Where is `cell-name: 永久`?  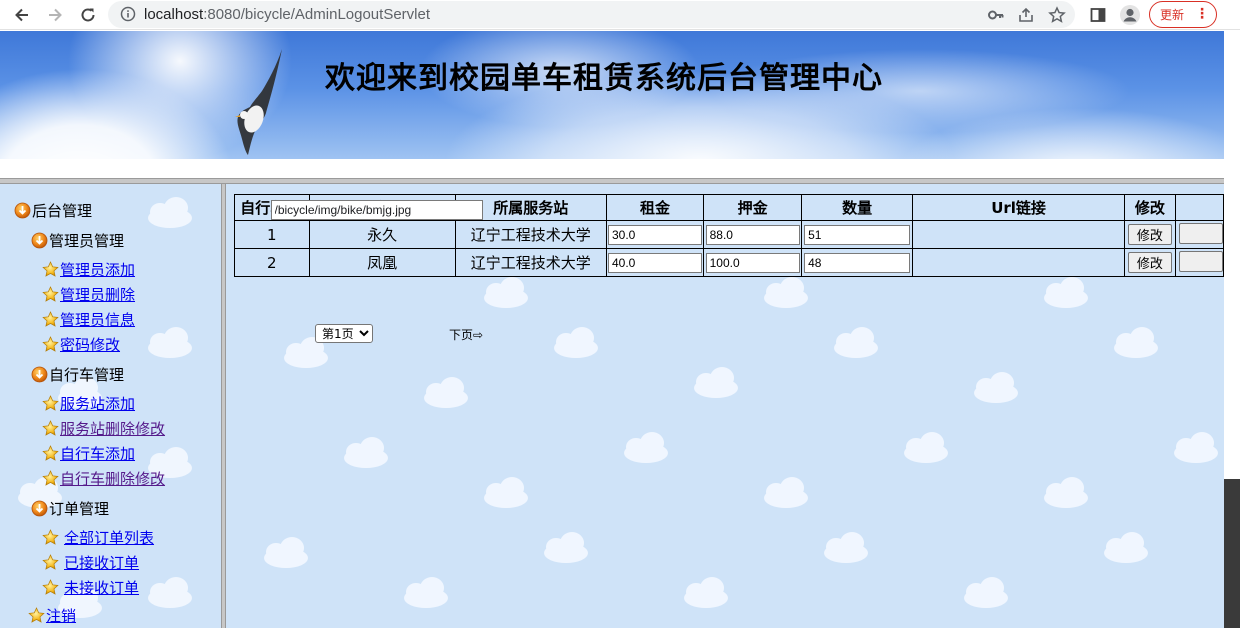 cell-name: 永久 is located at coordinates (382, 234).